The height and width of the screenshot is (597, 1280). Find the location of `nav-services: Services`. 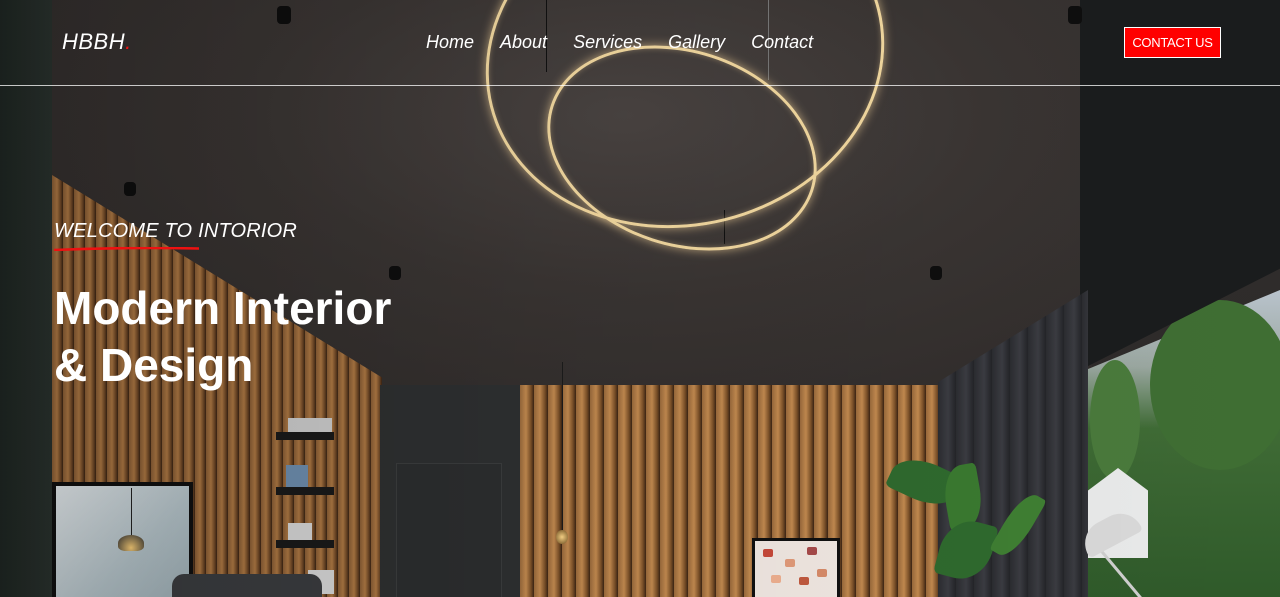

nav-services: Services is located at coordinates (607, 42).